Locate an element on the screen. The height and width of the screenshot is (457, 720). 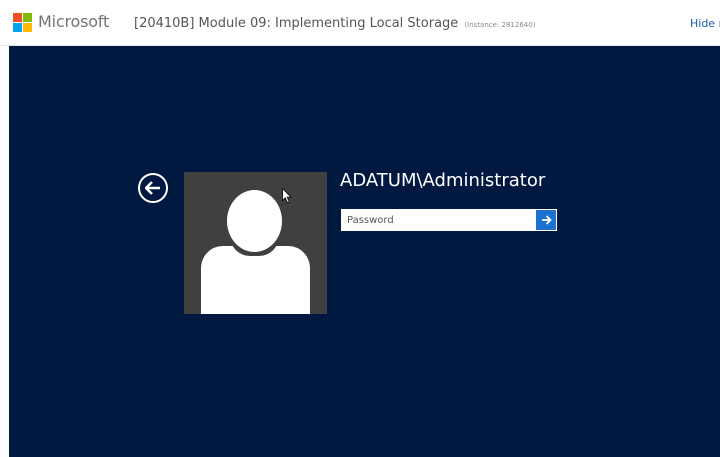
submit-button is located at coordinates (546, 220).